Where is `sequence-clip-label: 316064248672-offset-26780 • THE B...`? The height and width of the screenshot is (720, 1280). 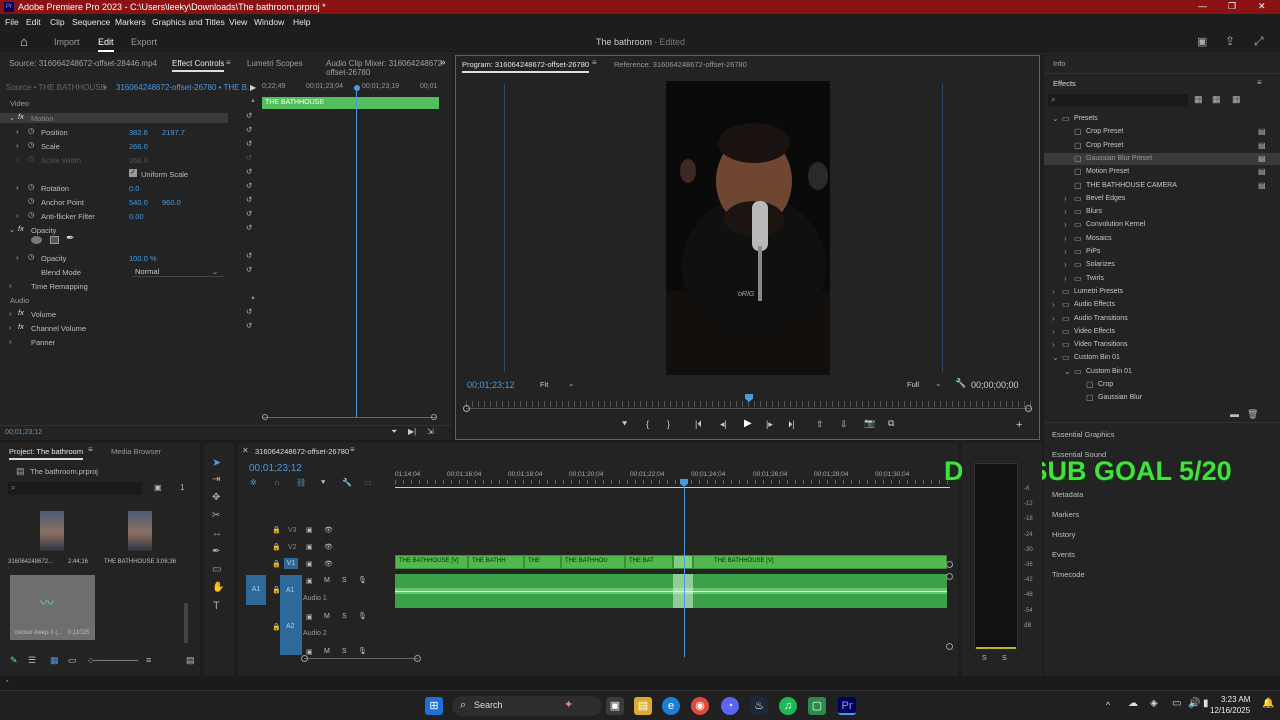
sequence-clip-label: 316064248672-offset-26780 • THE B... is located at coordinates (185, 87).